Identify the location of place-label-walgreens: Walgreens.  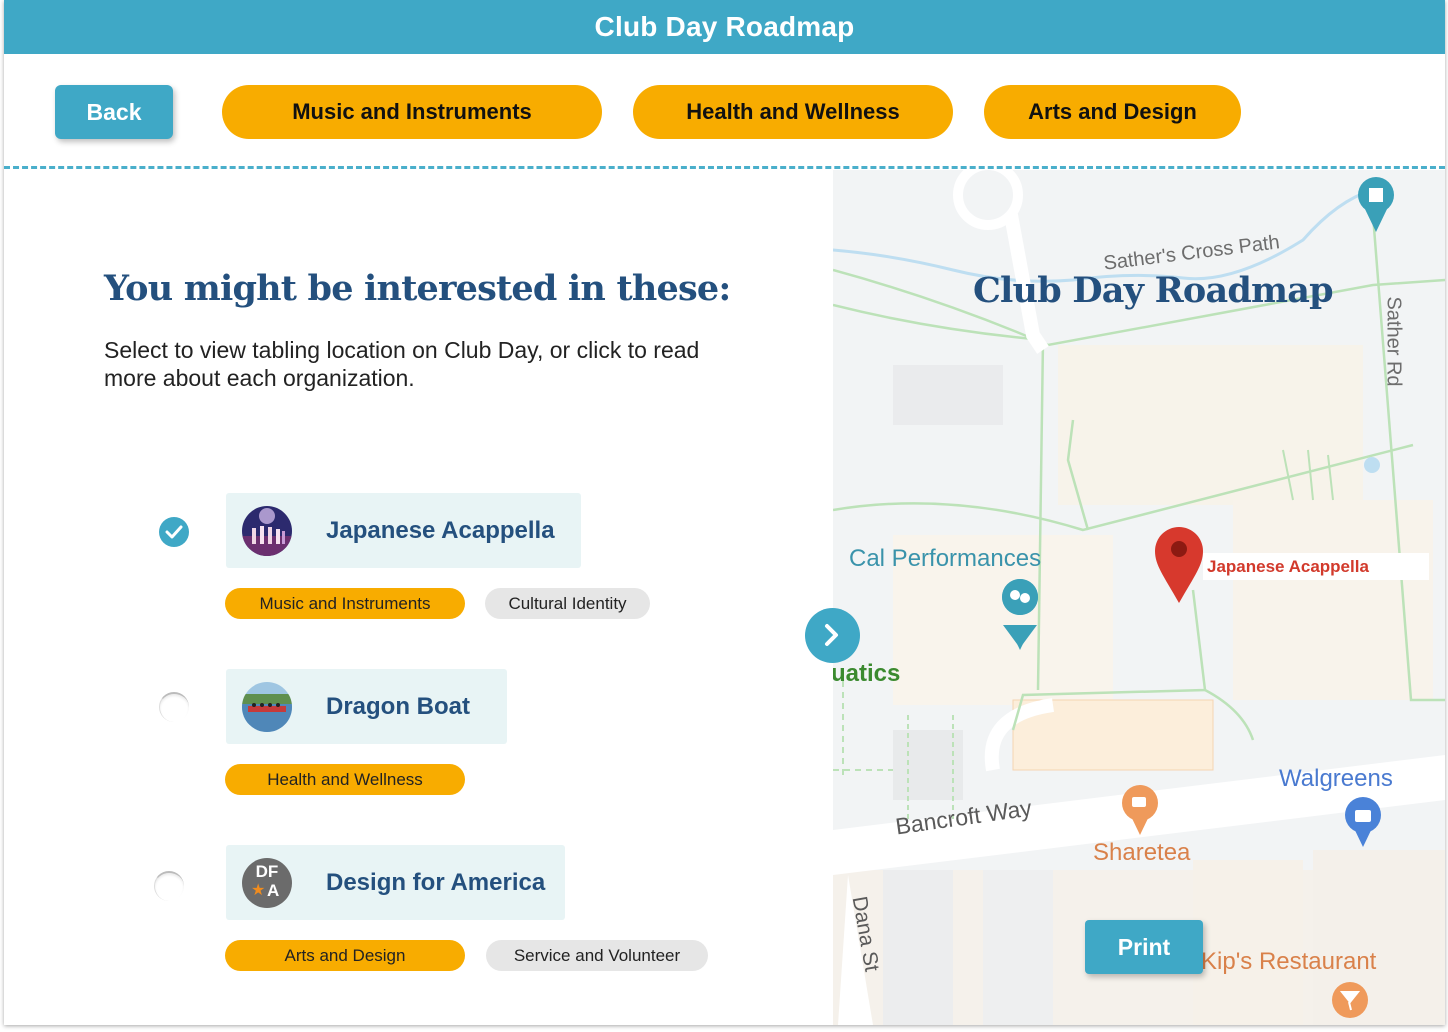
(1336, 778).